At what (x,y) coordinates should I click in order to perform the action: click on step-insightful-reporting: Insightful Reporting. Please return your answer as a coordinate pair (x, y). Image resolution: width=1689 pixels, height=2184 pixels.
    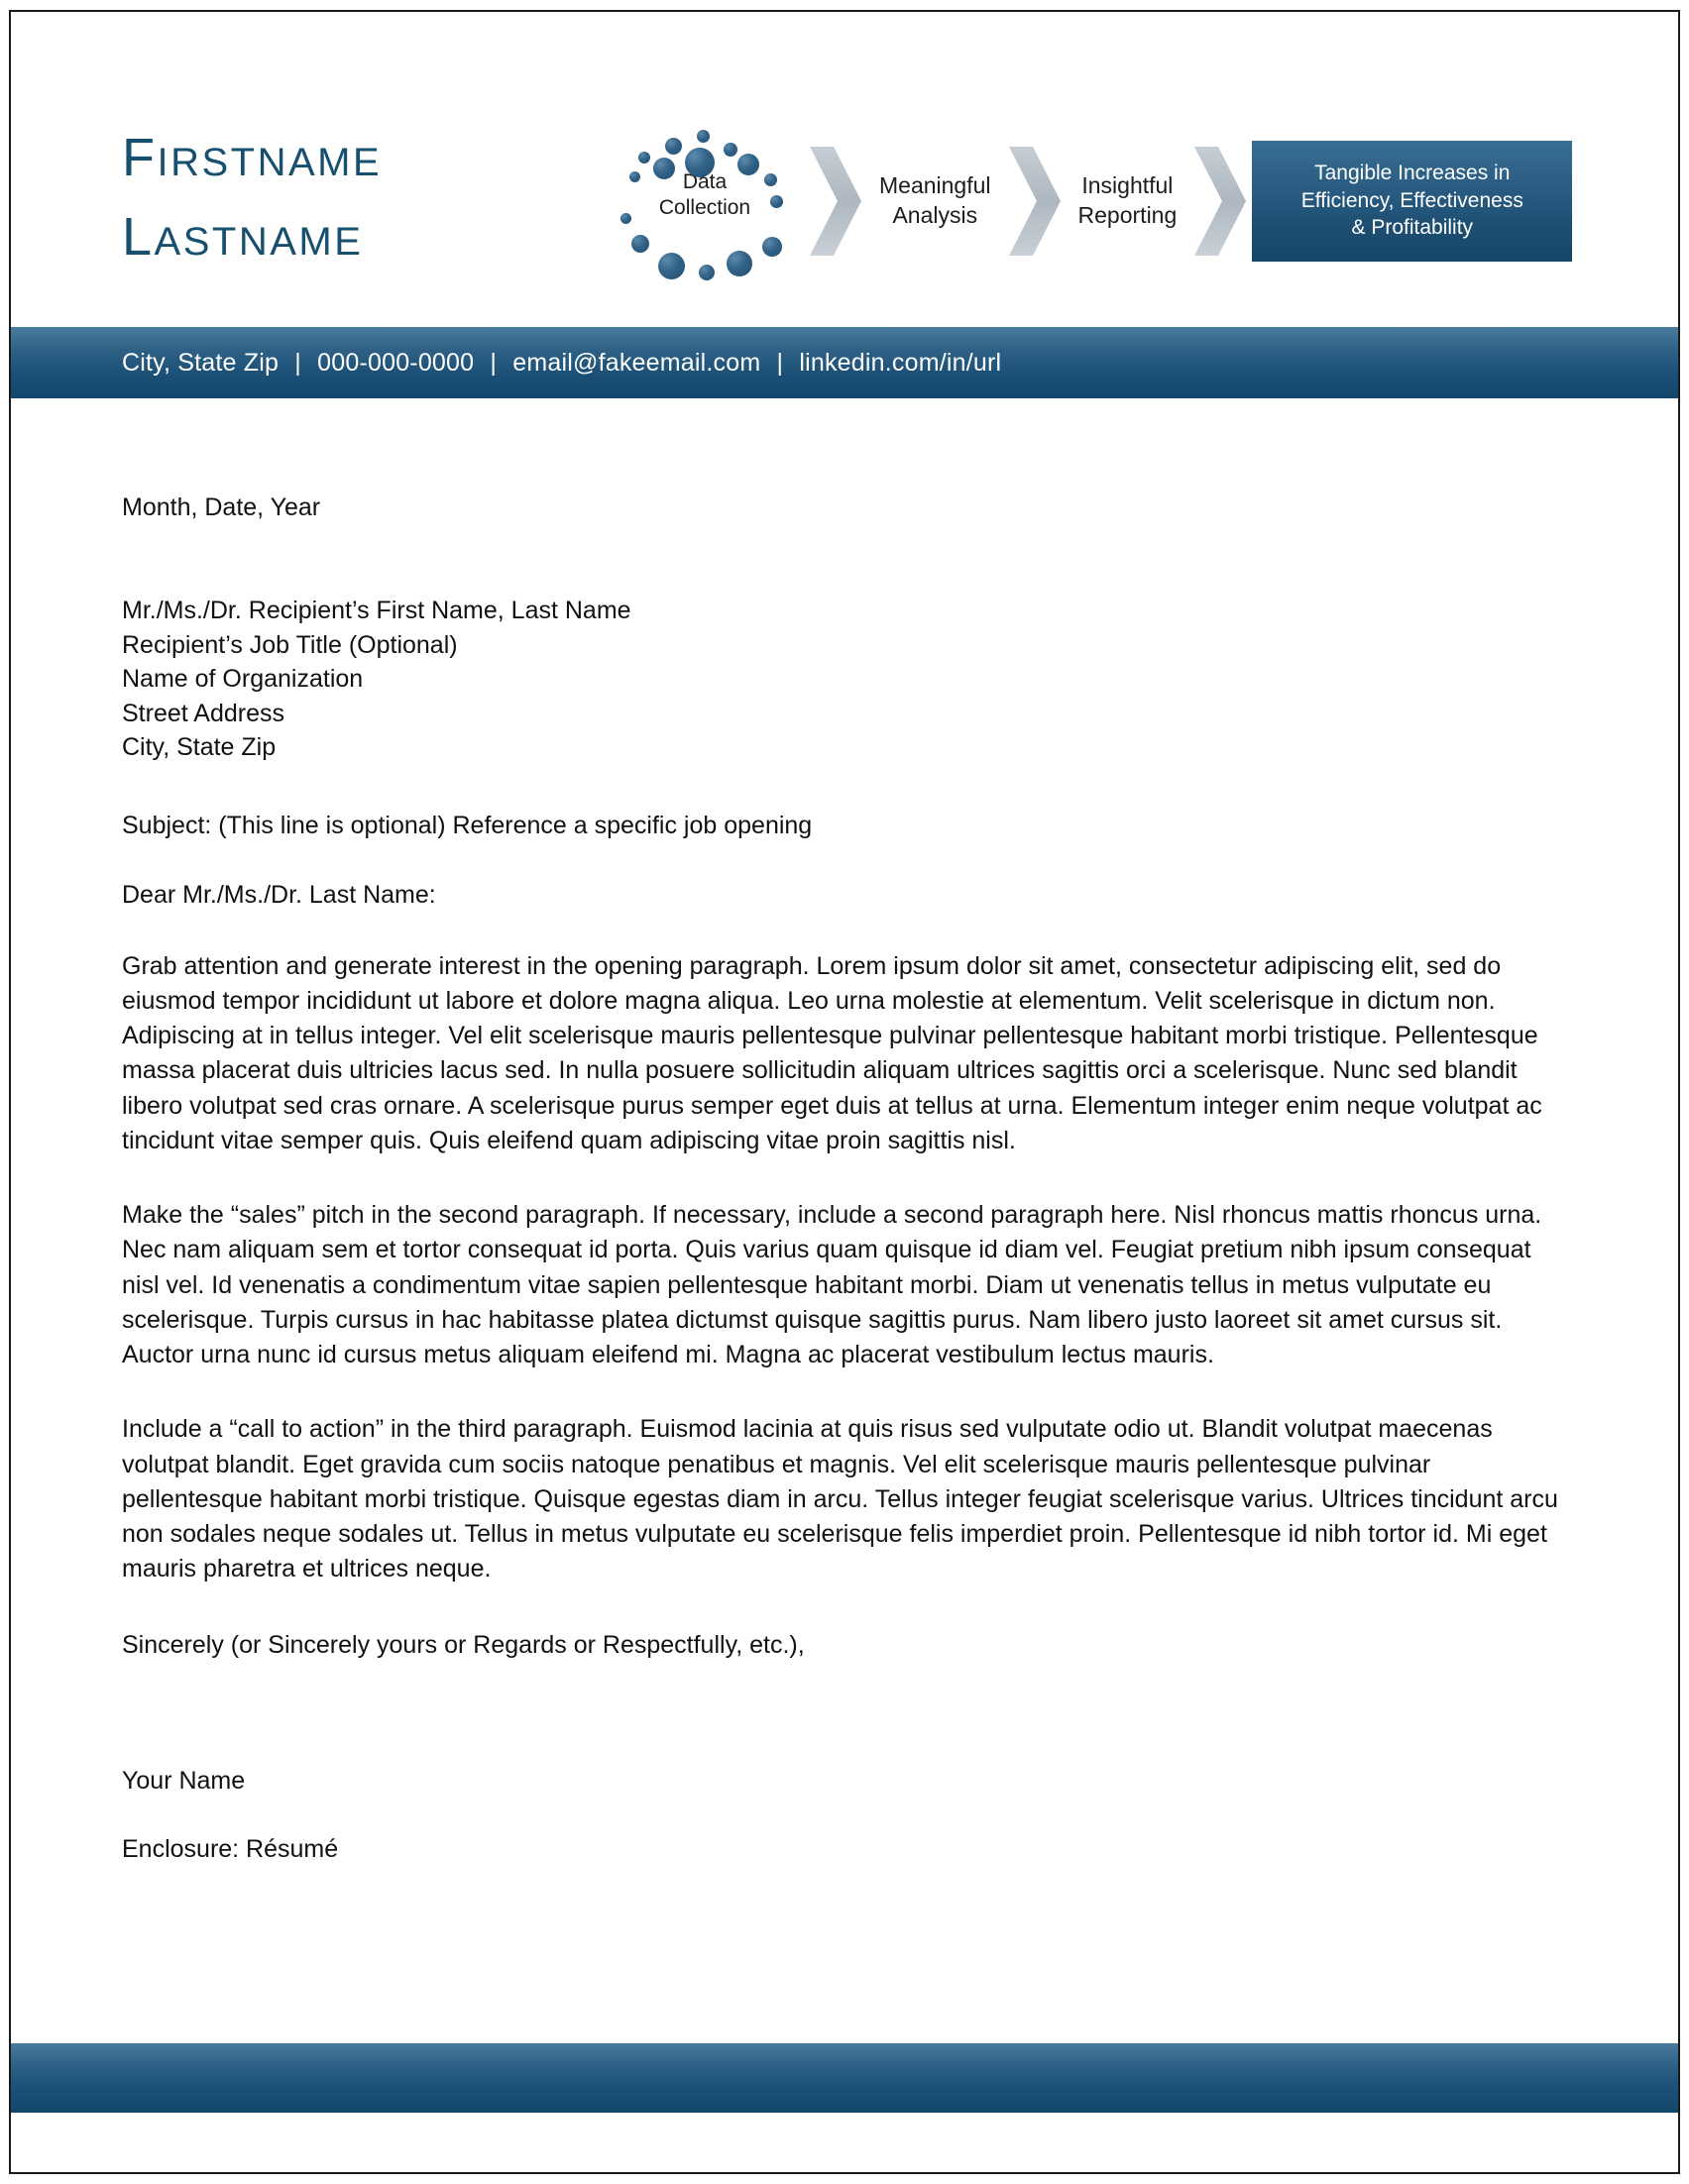
    Looking at the image, I should click on (1128, 201).